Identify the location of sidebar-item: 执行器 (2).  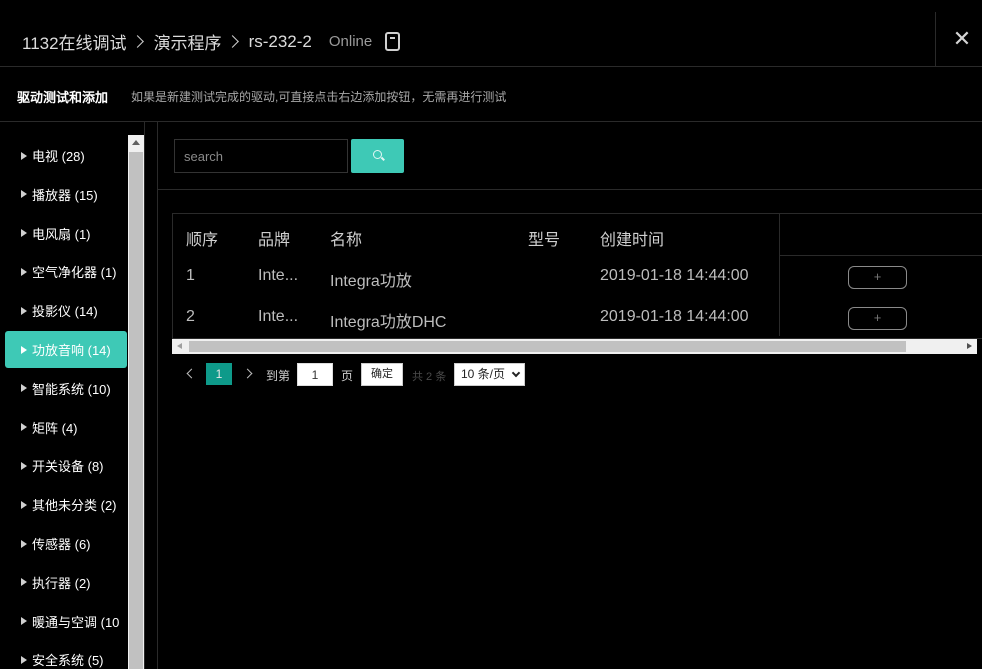
(66, 582).